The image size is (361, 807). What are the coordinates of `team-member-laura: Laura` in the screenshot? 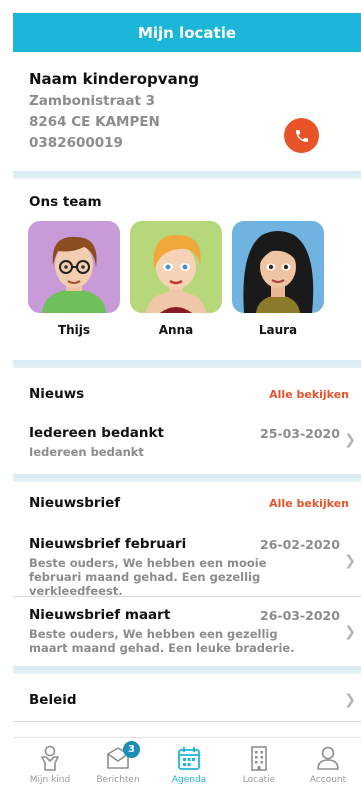 It's located at (278, 279).